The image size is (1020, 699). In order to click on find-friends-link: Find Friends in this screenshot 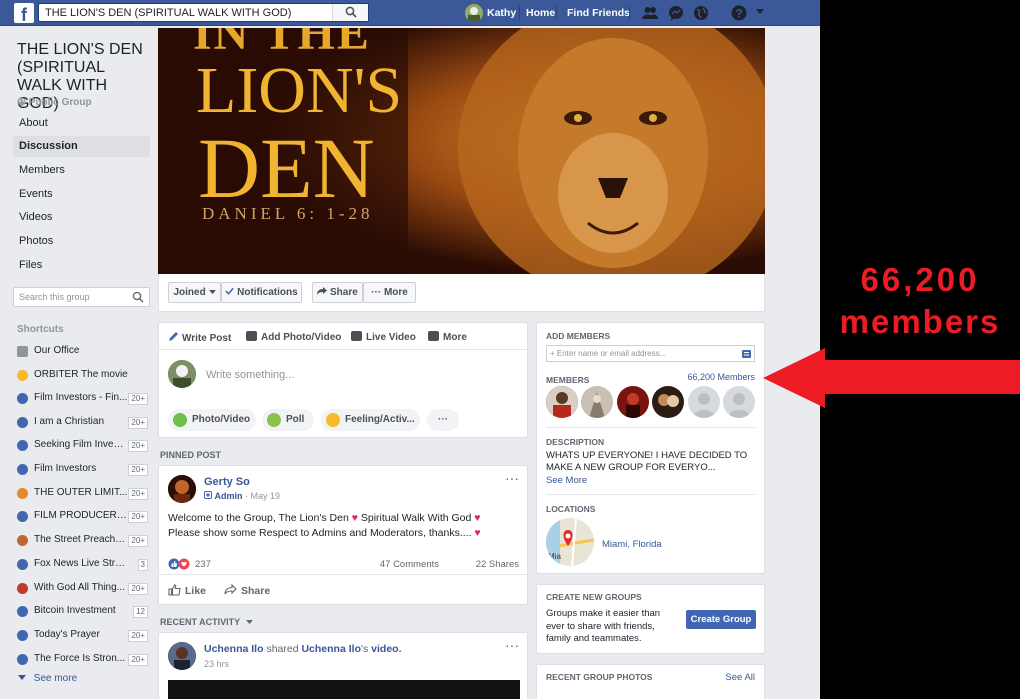, I will do `click(598, 13)`.